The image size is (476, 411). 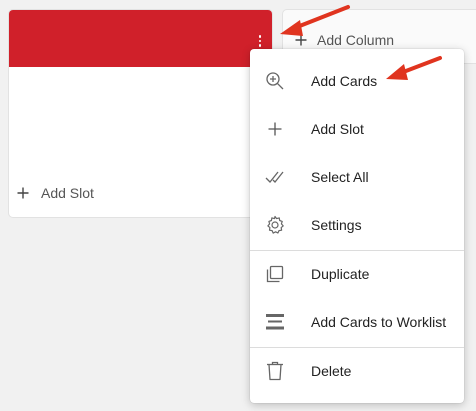 I want to click on add-slot-button: Add Slot, so click(x=55, y=193).